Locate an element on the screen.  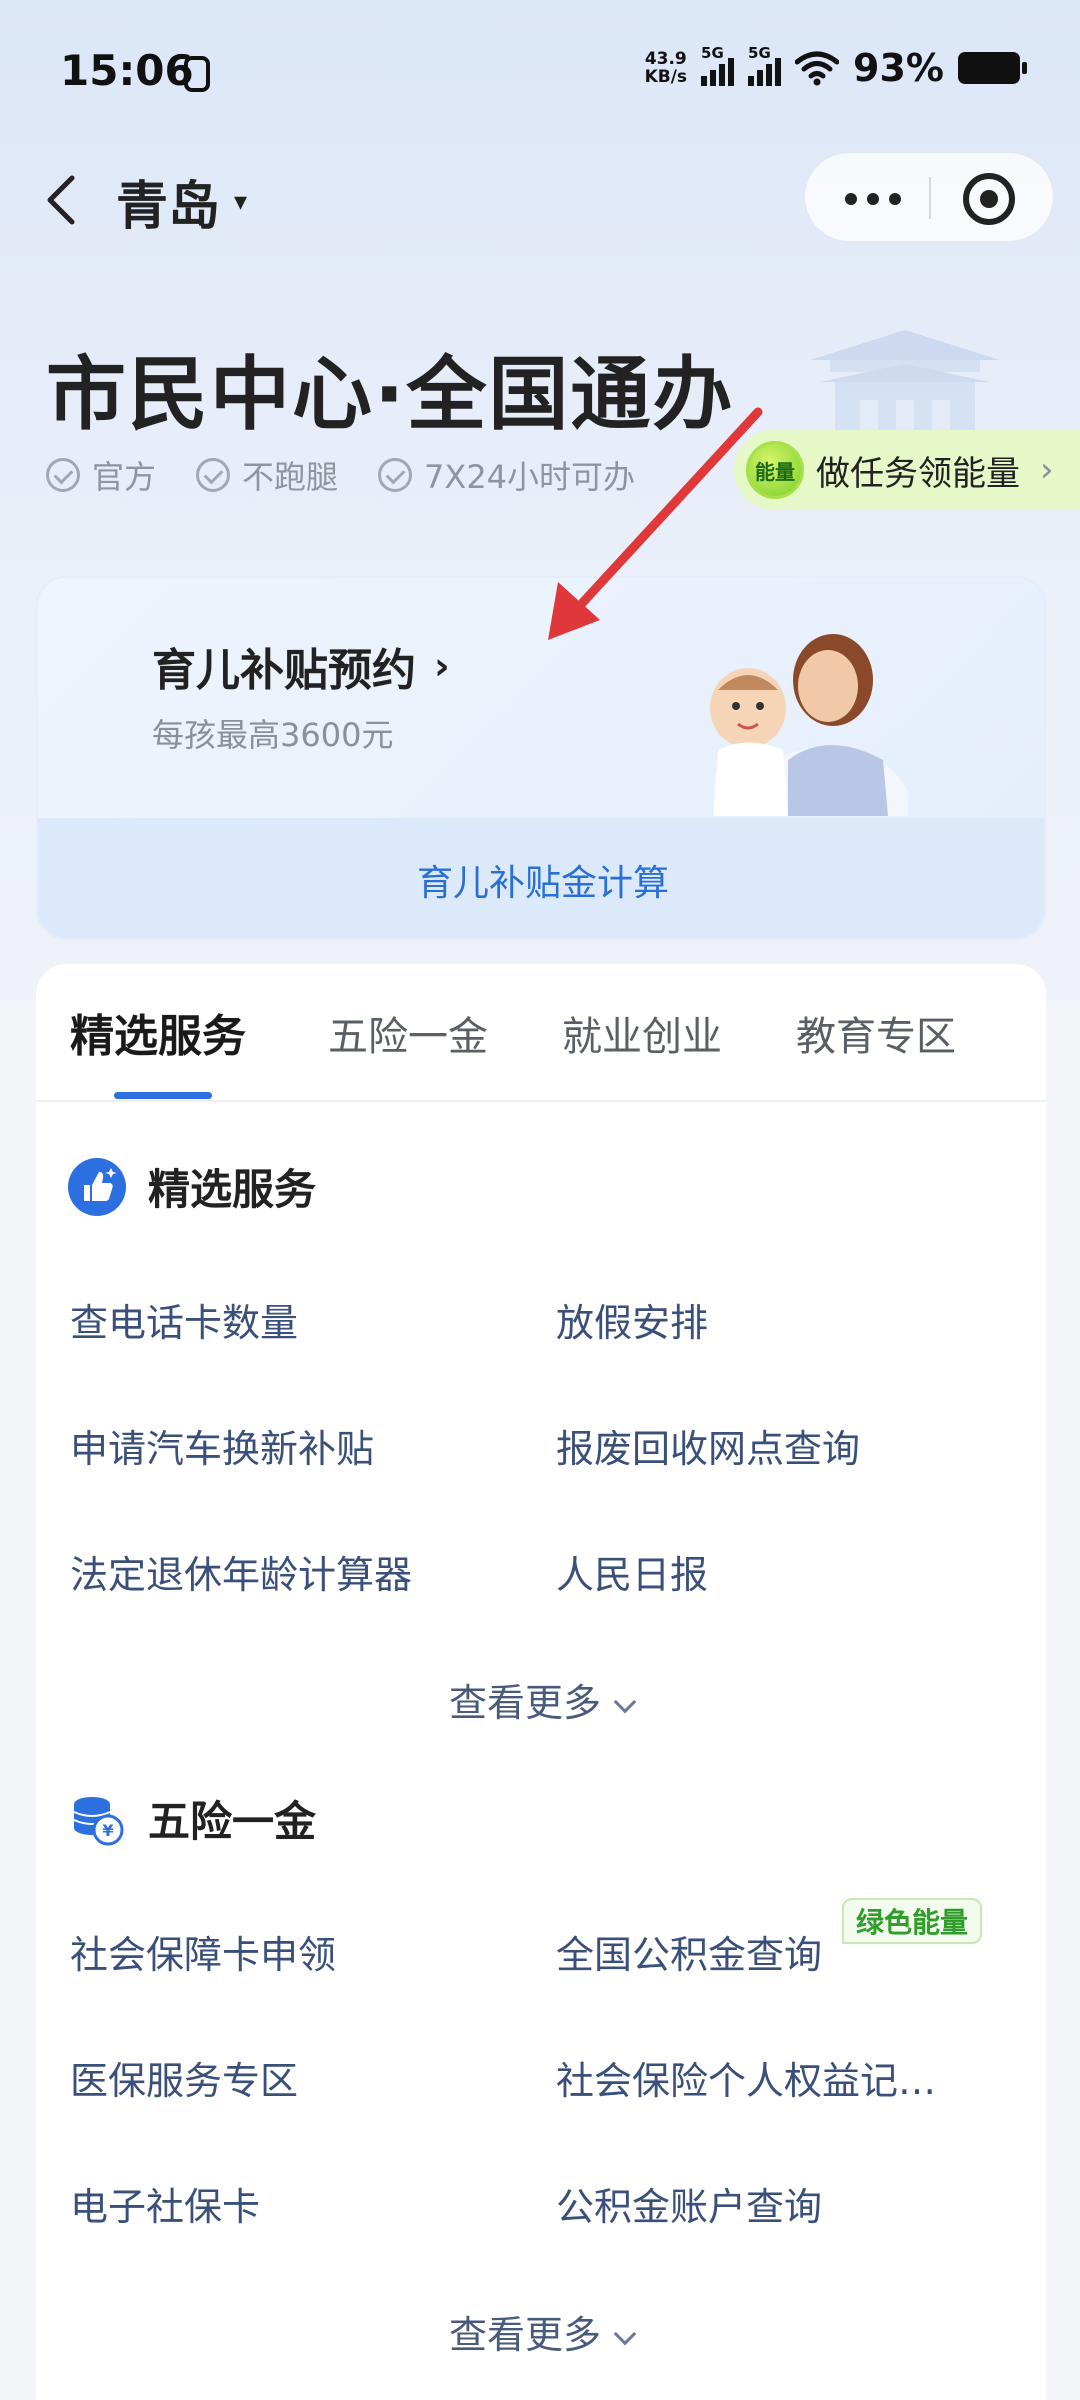
signal-icon-sim2: 5G is located at coordinates (765, 65).